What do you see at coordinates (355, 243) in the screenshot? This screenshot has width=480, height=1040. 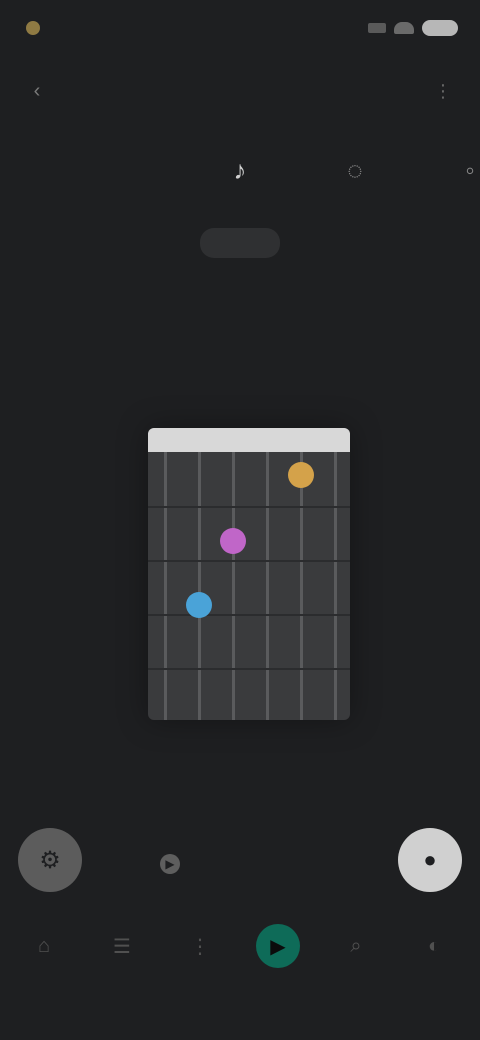 I see `tab-label-tuner` at bounding box center [355, 243].